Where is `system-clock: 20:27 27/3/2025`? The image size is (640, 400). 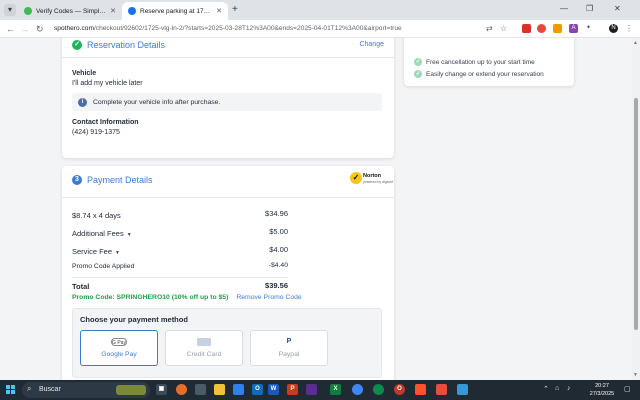
system-clock: 20:27 27/3/2025 is located at coordinates (602, 390).